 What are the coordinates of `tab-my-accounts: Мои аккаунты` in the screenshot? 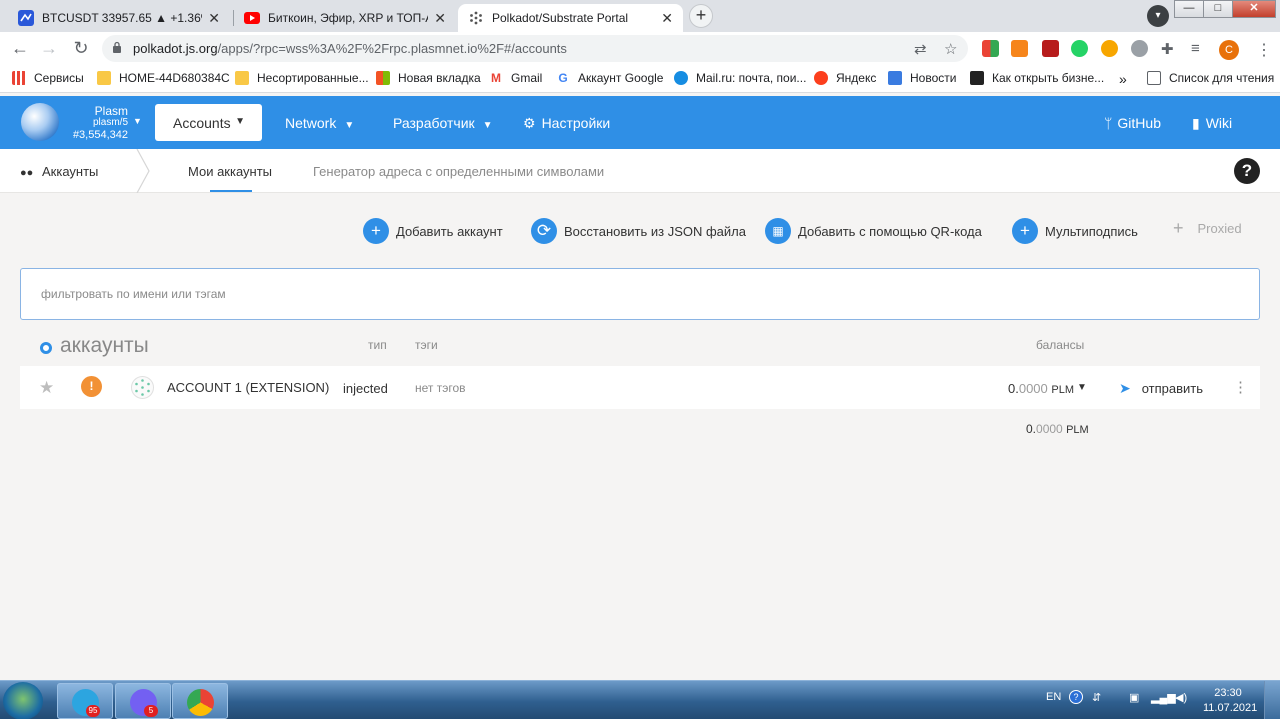 It's located at (230, 171).